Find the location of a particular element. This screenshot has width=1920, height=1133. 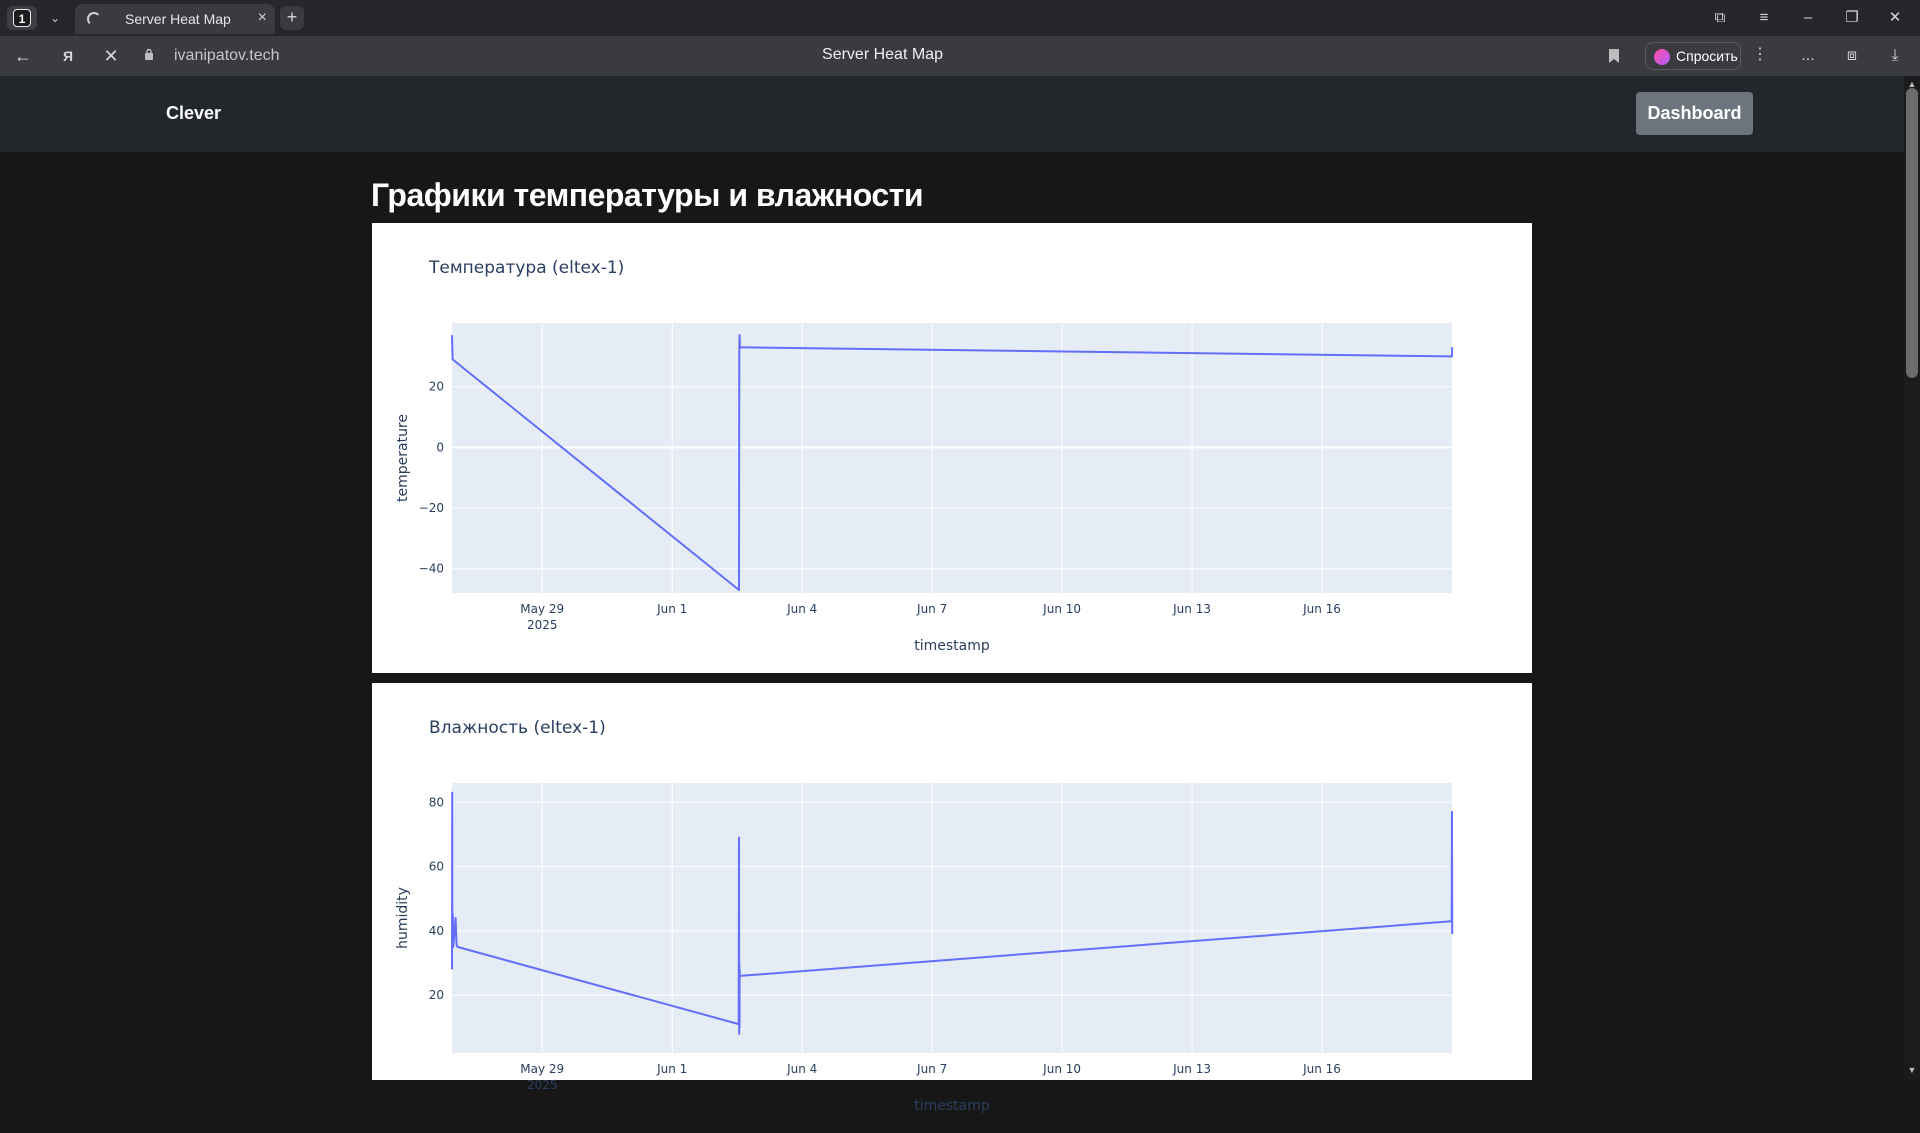

tab-dropdown-icon: ⌄ is located at coordinates (55, 18).